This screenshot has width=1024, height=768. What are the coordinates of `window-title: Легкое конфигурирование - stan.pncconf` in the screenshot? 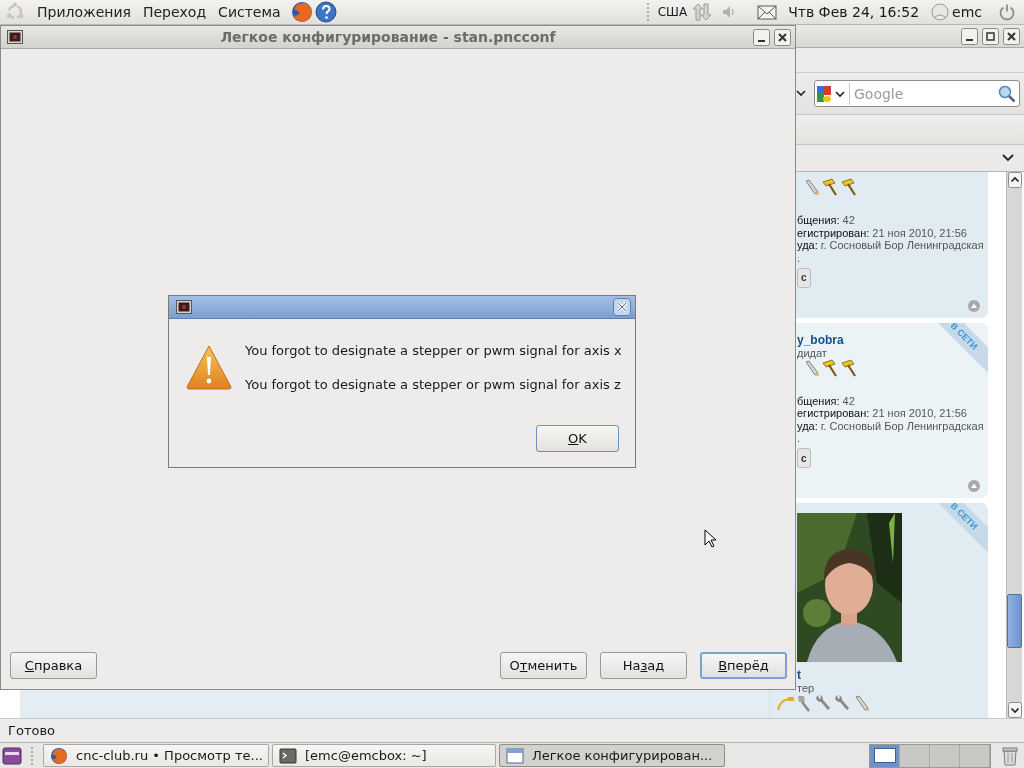 It's located at (388, 37).